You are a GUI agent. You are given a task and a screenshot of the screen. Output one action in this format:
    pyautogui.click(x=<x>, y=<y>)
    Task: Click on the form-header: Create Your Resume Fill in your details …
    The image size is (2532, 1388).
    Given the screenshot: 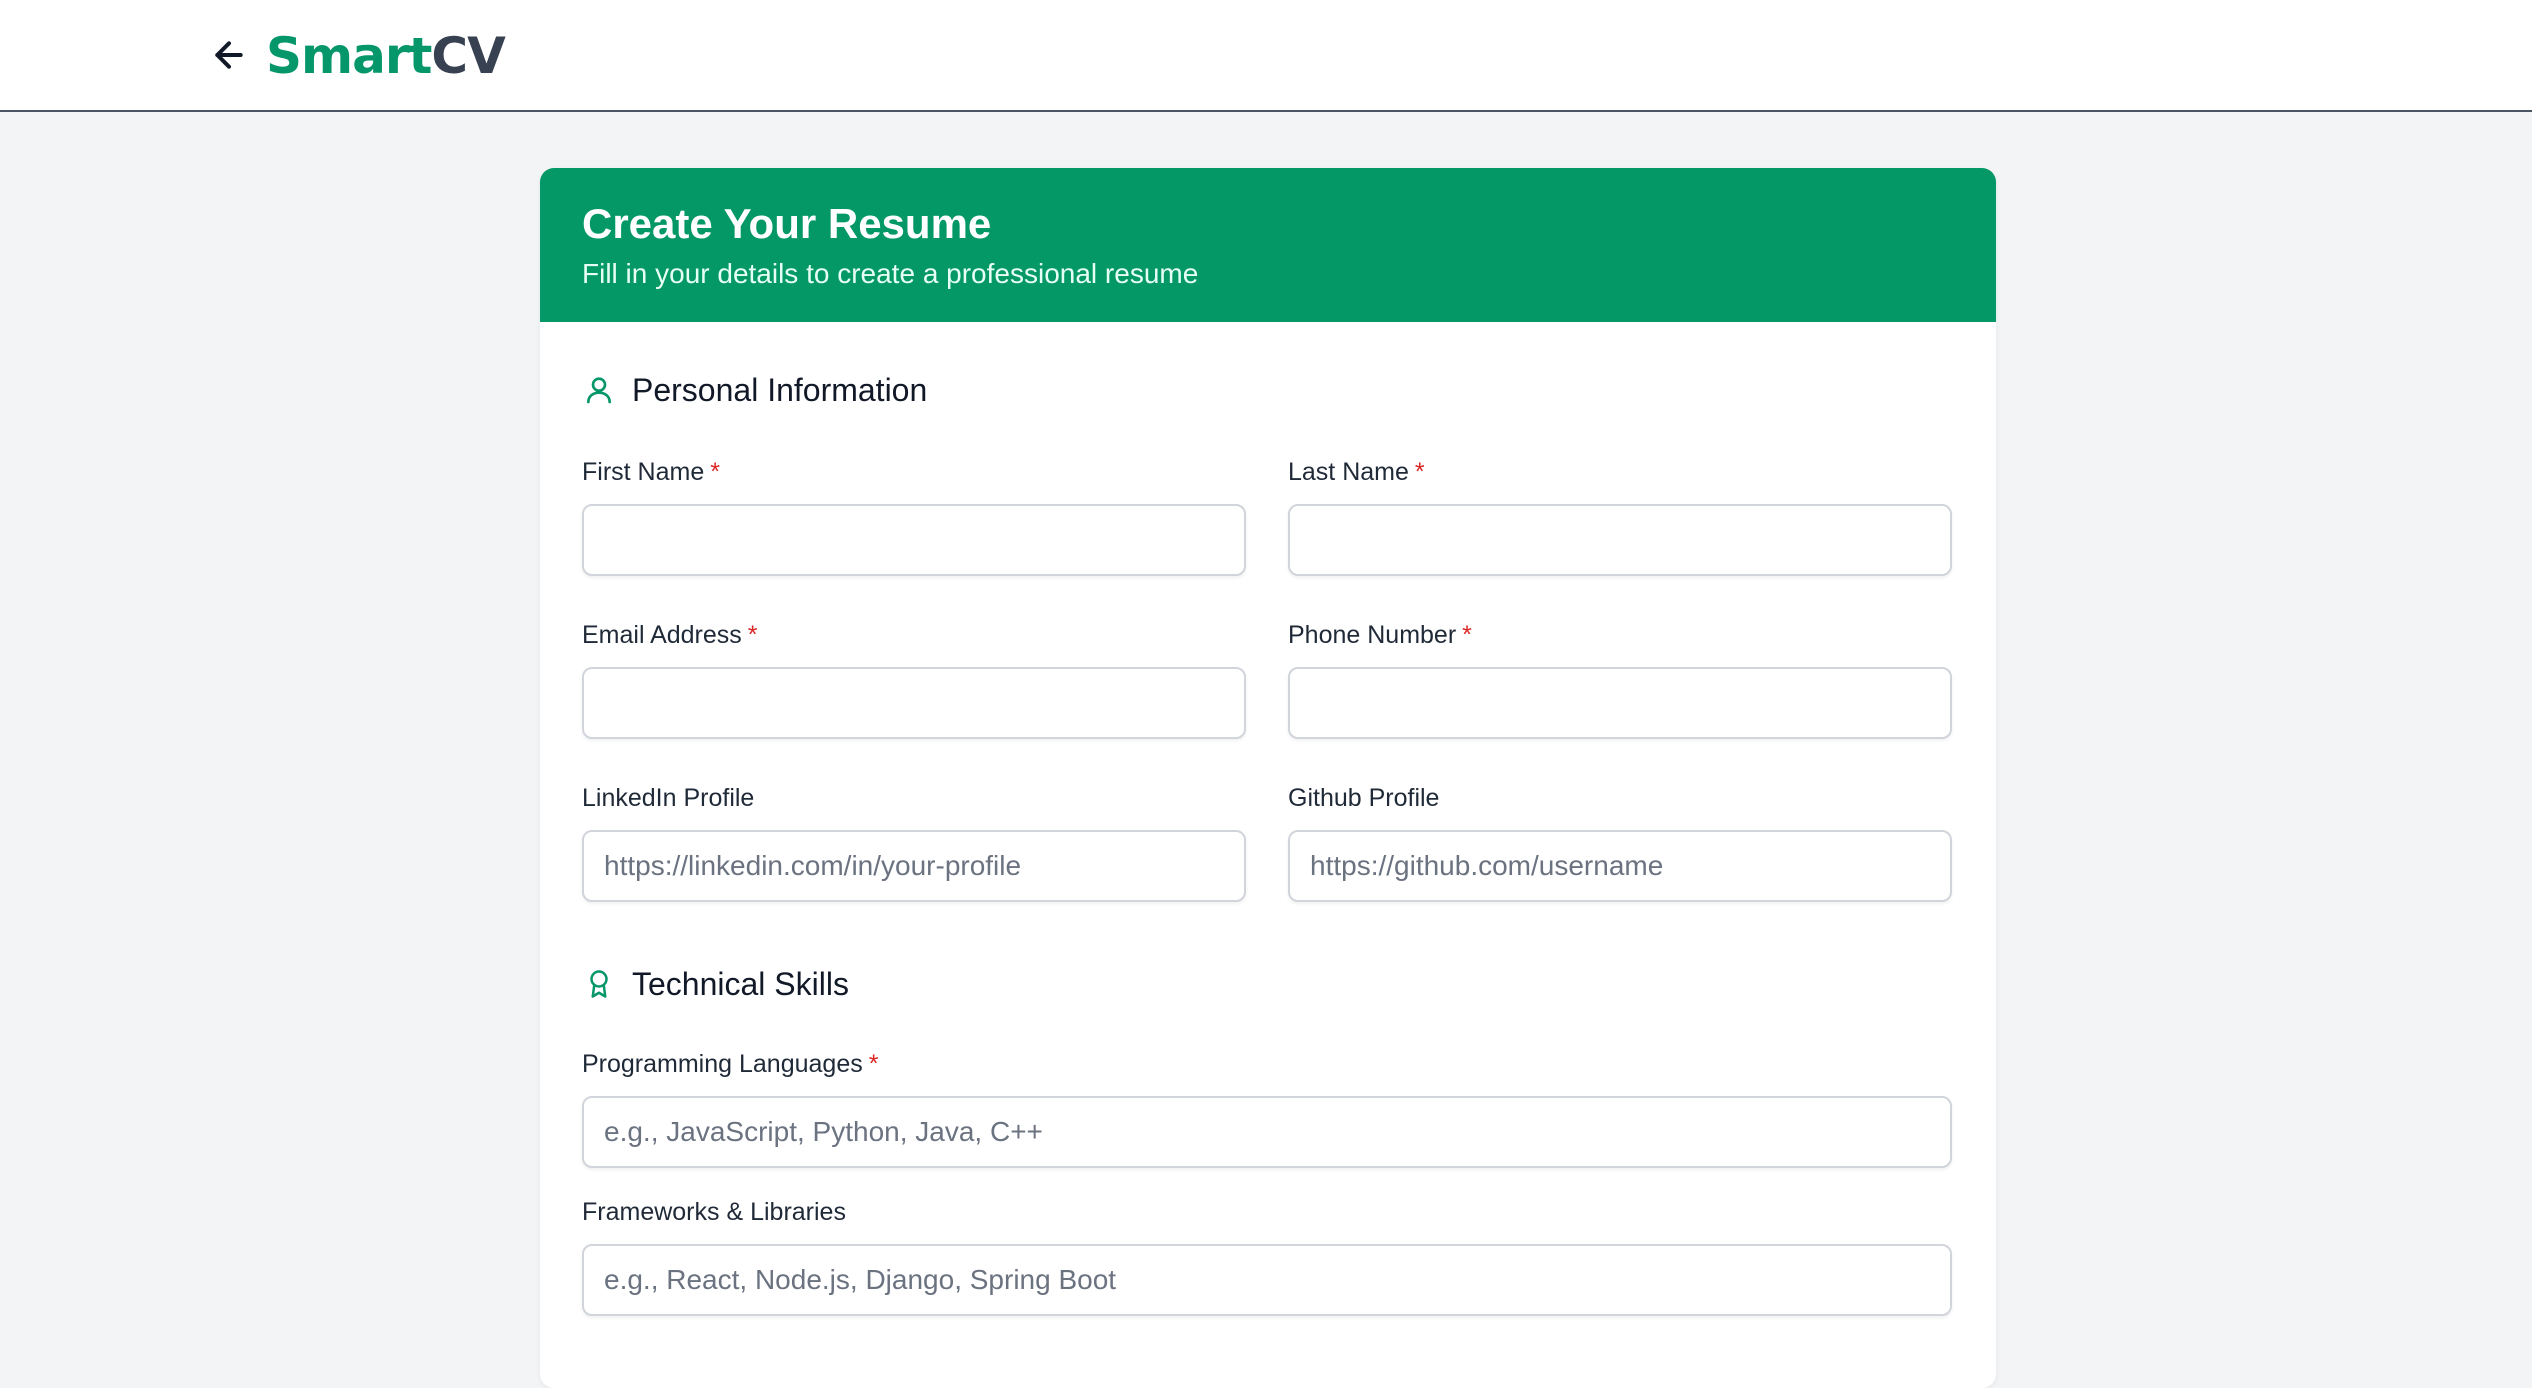 What is the action you would take?
    pyautogui.click(x=1268, y=245)
    